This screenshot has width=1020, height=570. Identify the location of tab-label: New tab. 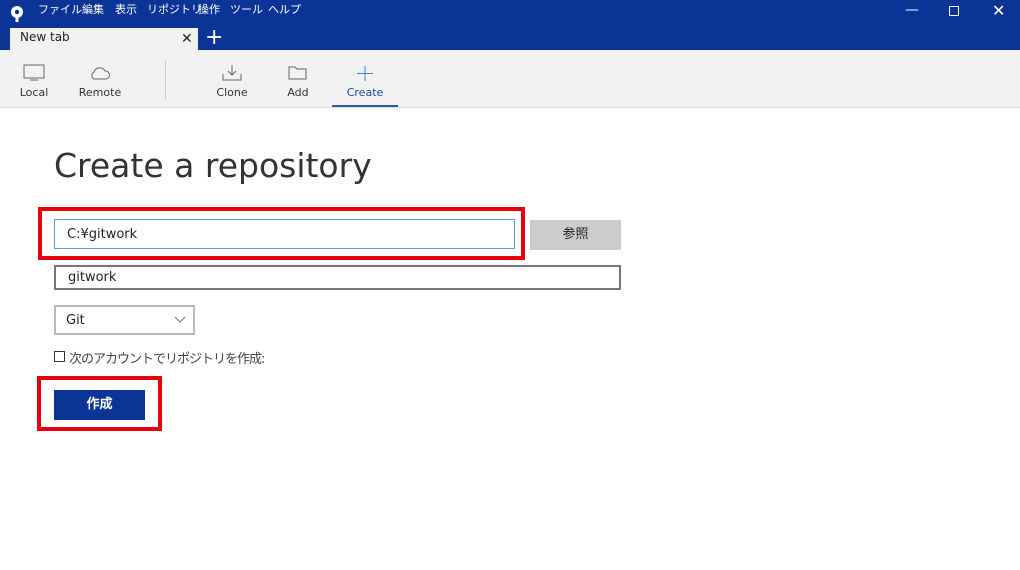
(45, 37).